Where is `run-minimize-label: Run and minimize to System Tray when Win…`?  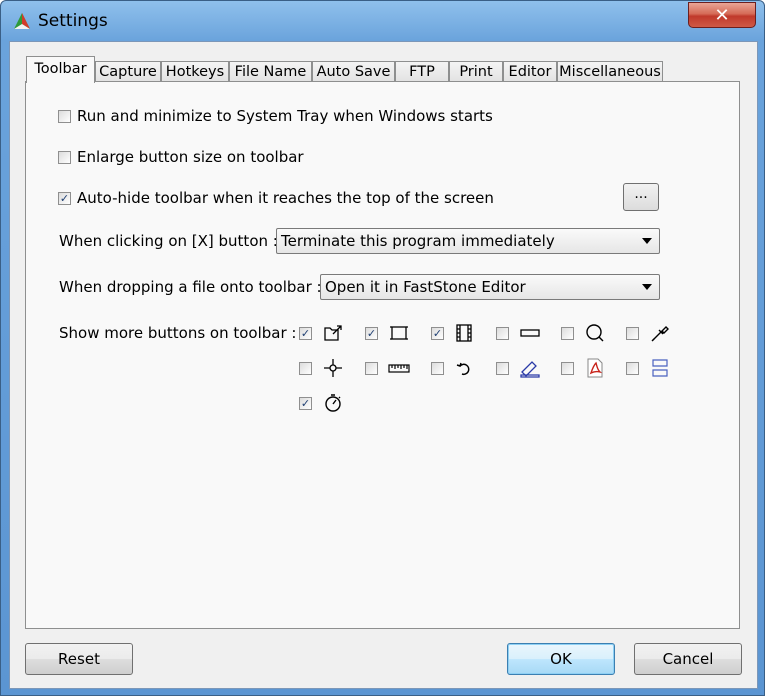 run-minimize-label: Run and minimize to System Tray when Win… is located at coordinates (285, 116).